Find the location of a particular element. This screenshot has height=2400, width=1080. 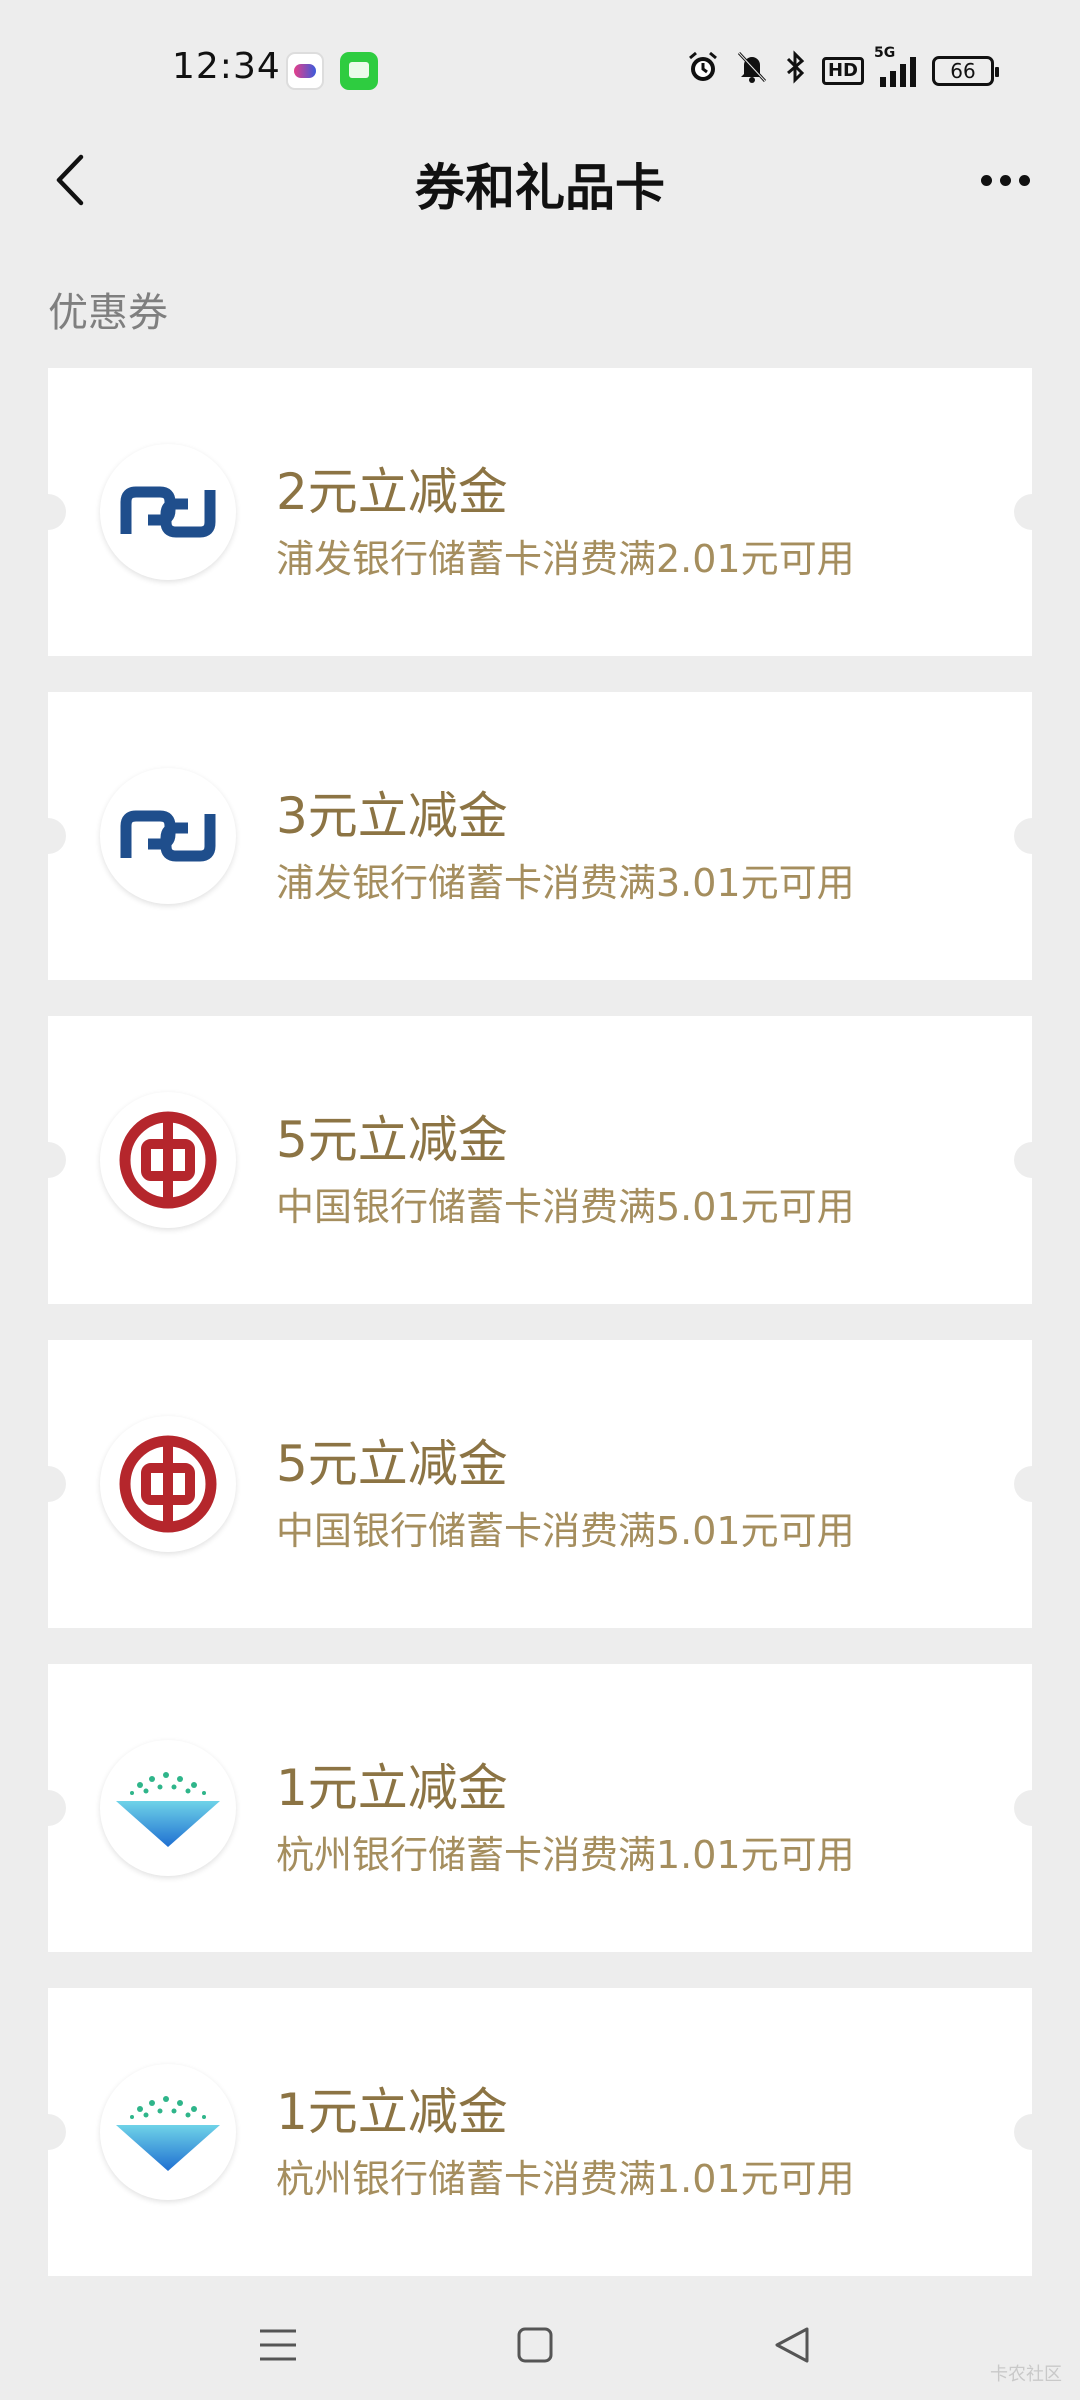

battery-icon: 66 is located at coordinates (965, 71).